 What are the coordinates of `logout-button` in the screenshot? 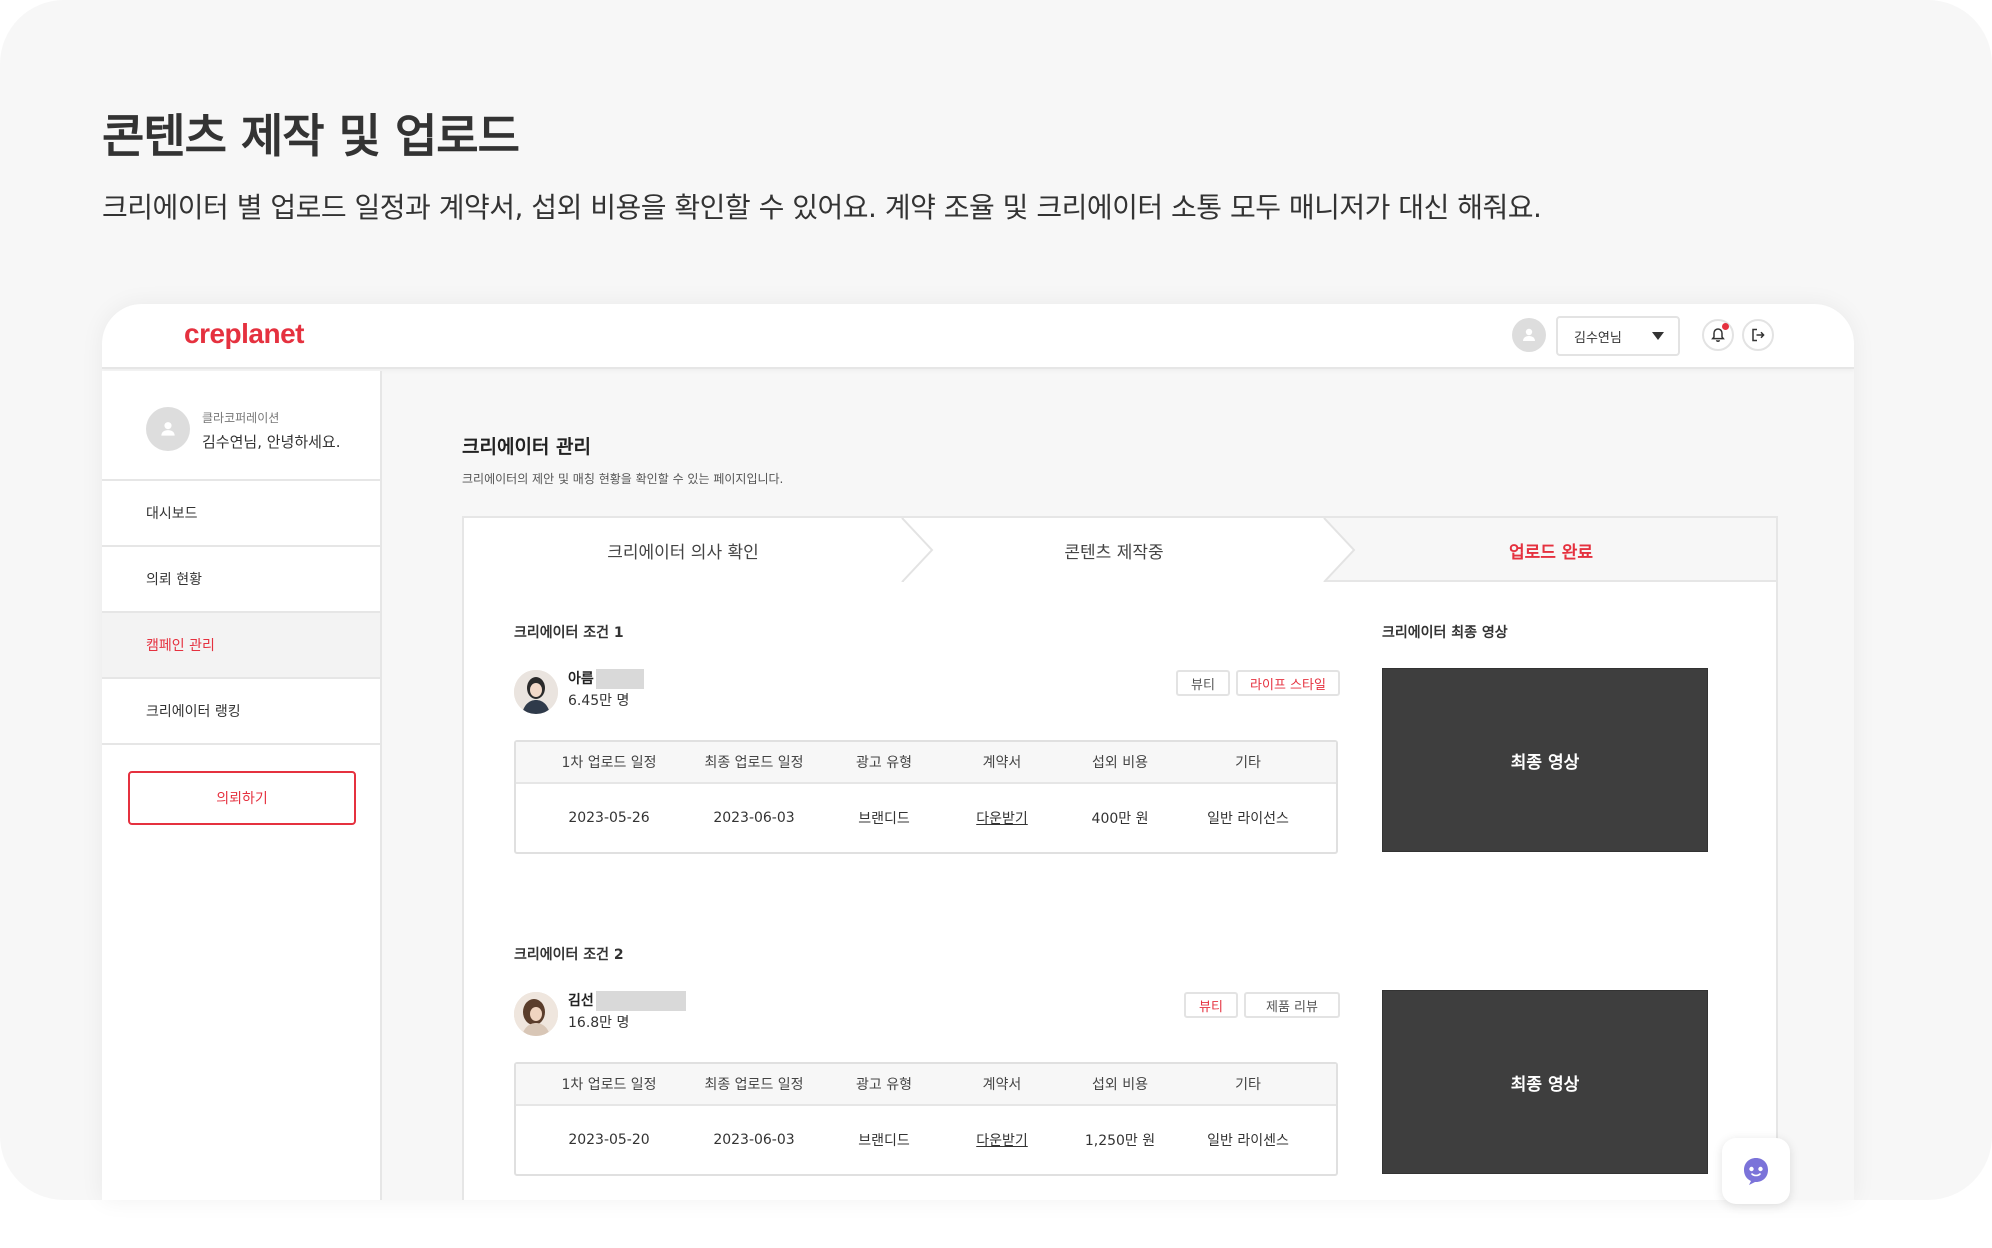 It's located at (1758, 335).